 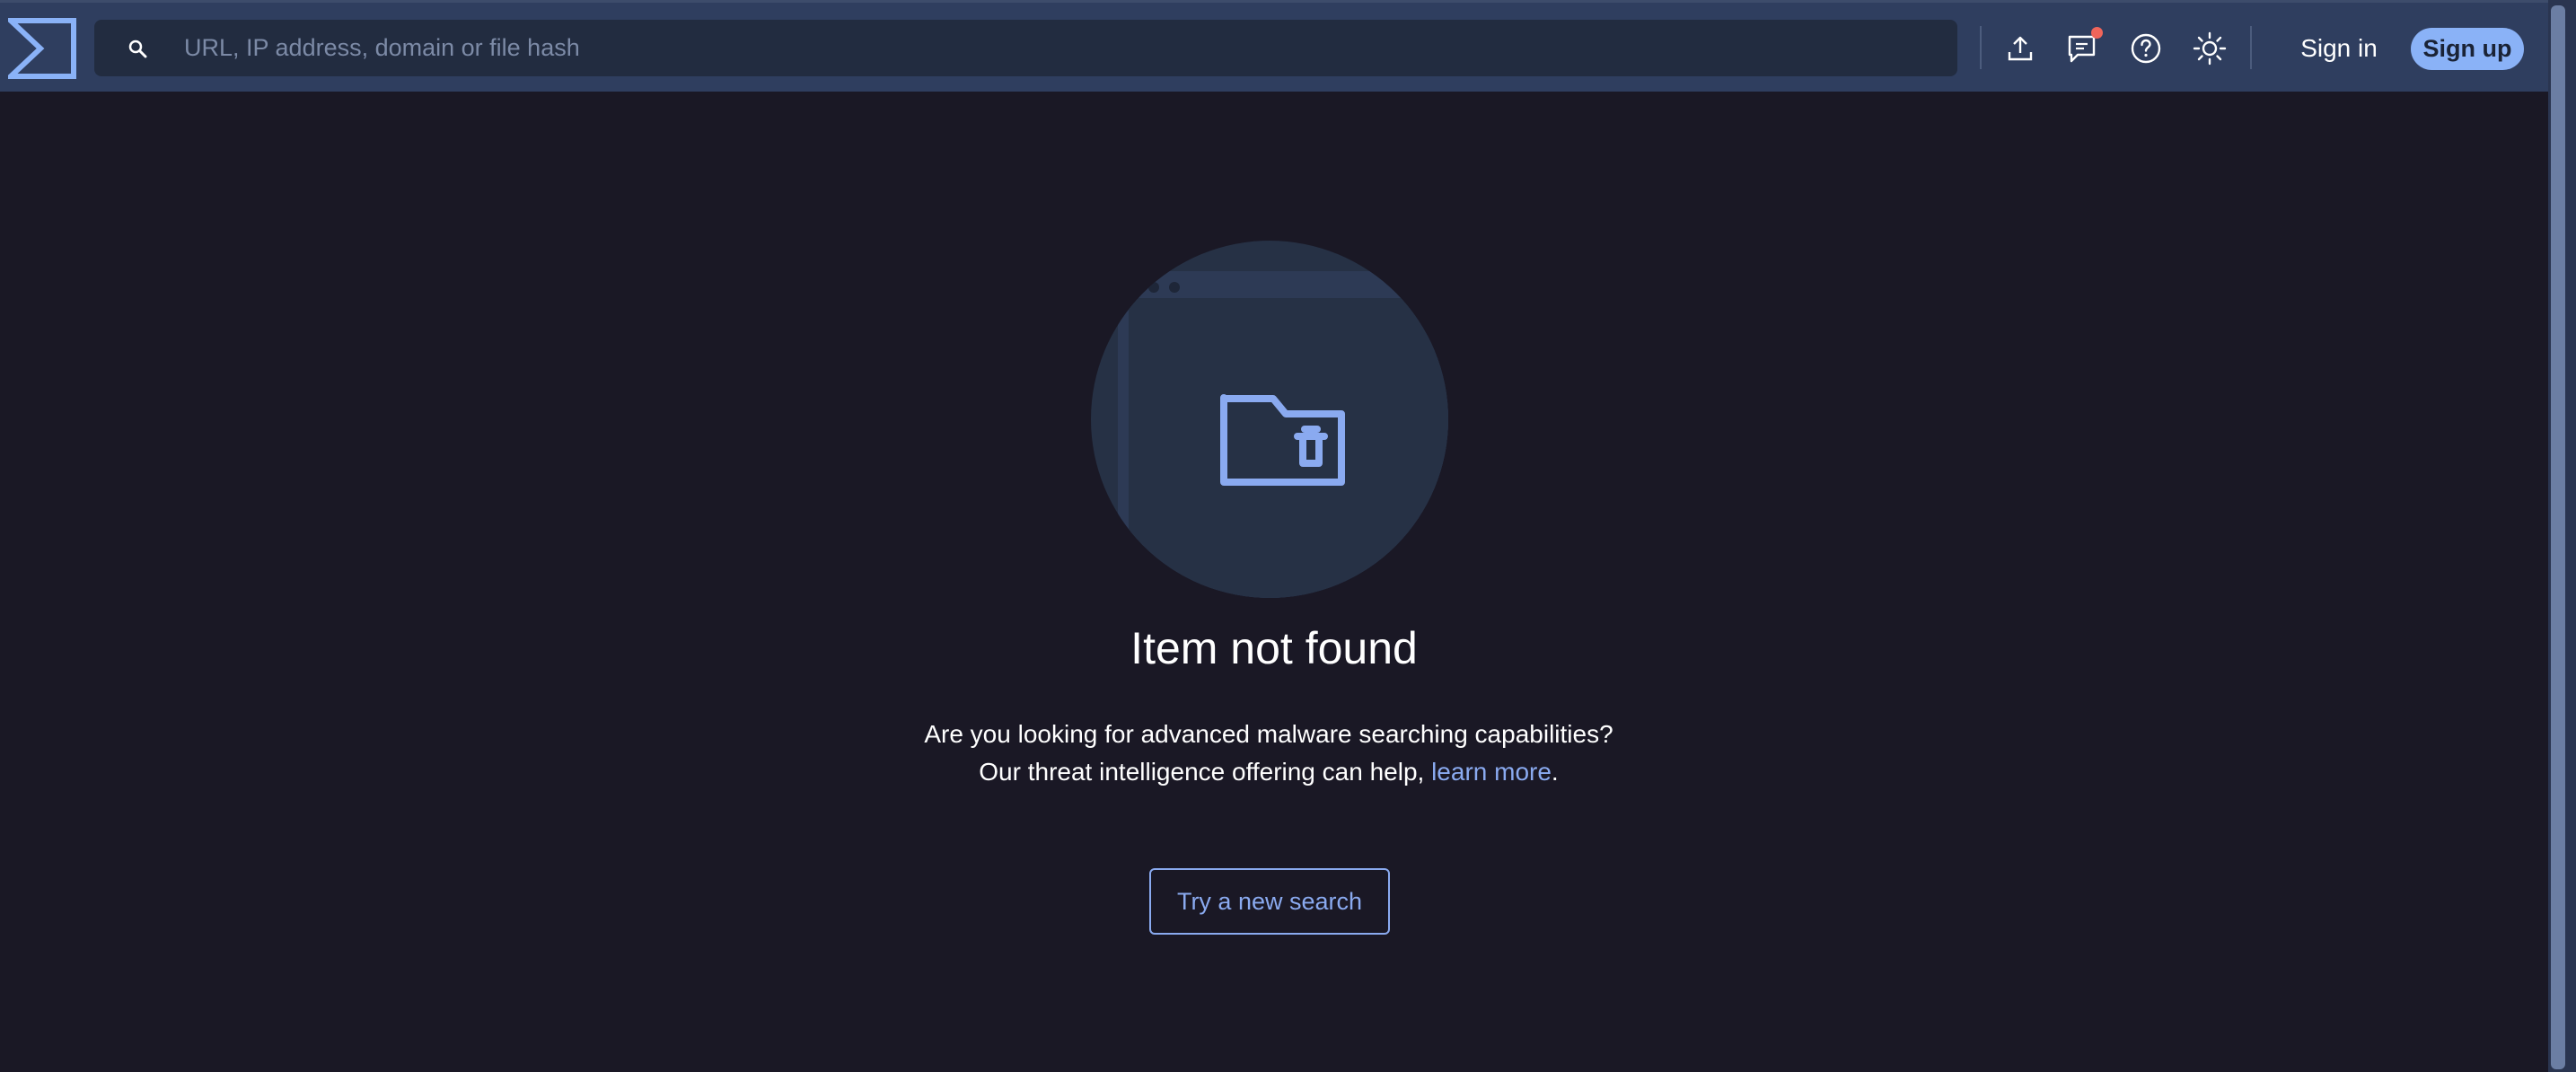 What do you see at coordinates (2097, 33) in the screenshot?
I see `notification-dot` at bounding box center [2097, 33].